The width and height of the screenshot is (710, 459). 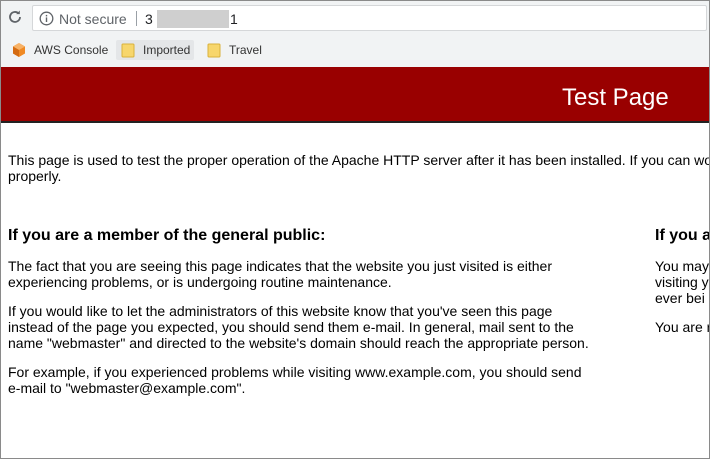 I want to click on bookmark-aws-console: AWS Console, so click(x=59, y=50).